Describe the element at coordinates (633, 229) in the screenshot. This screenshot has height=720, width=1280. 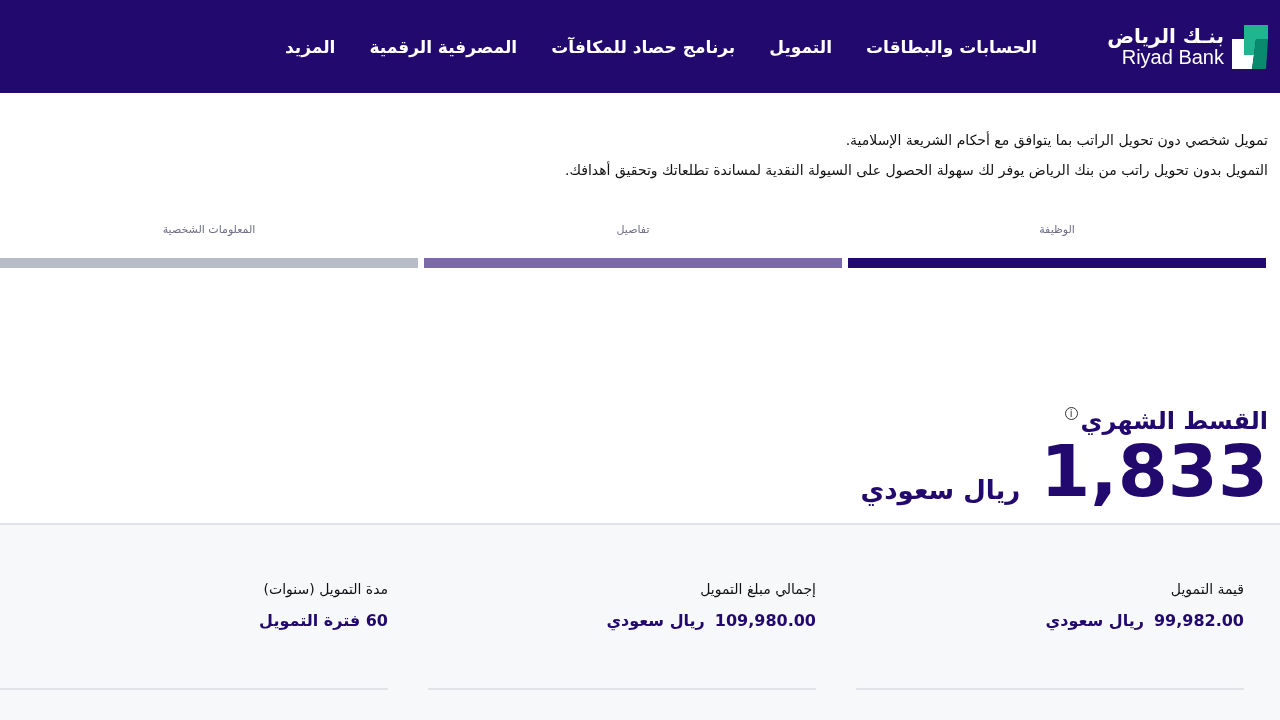
I see `step-label: تفاصيل` at that location.